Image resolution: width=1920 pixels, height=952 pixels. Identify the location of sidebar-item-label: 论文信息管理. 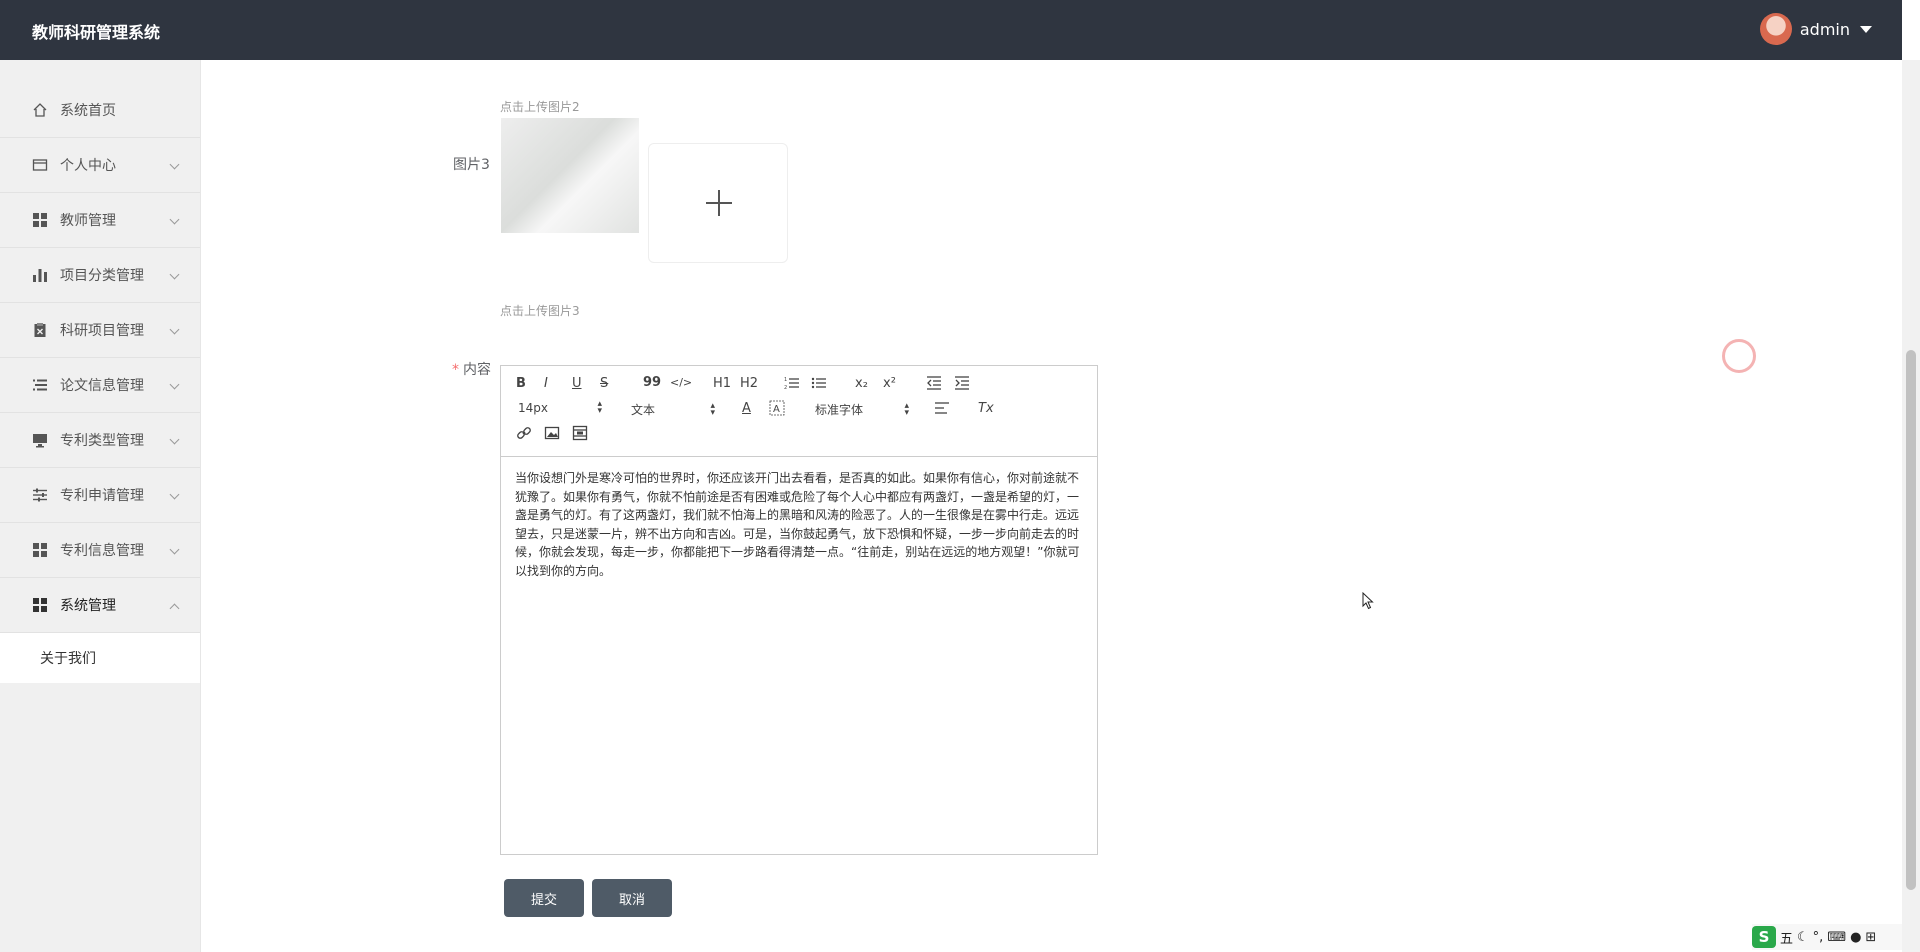
(102, 386).